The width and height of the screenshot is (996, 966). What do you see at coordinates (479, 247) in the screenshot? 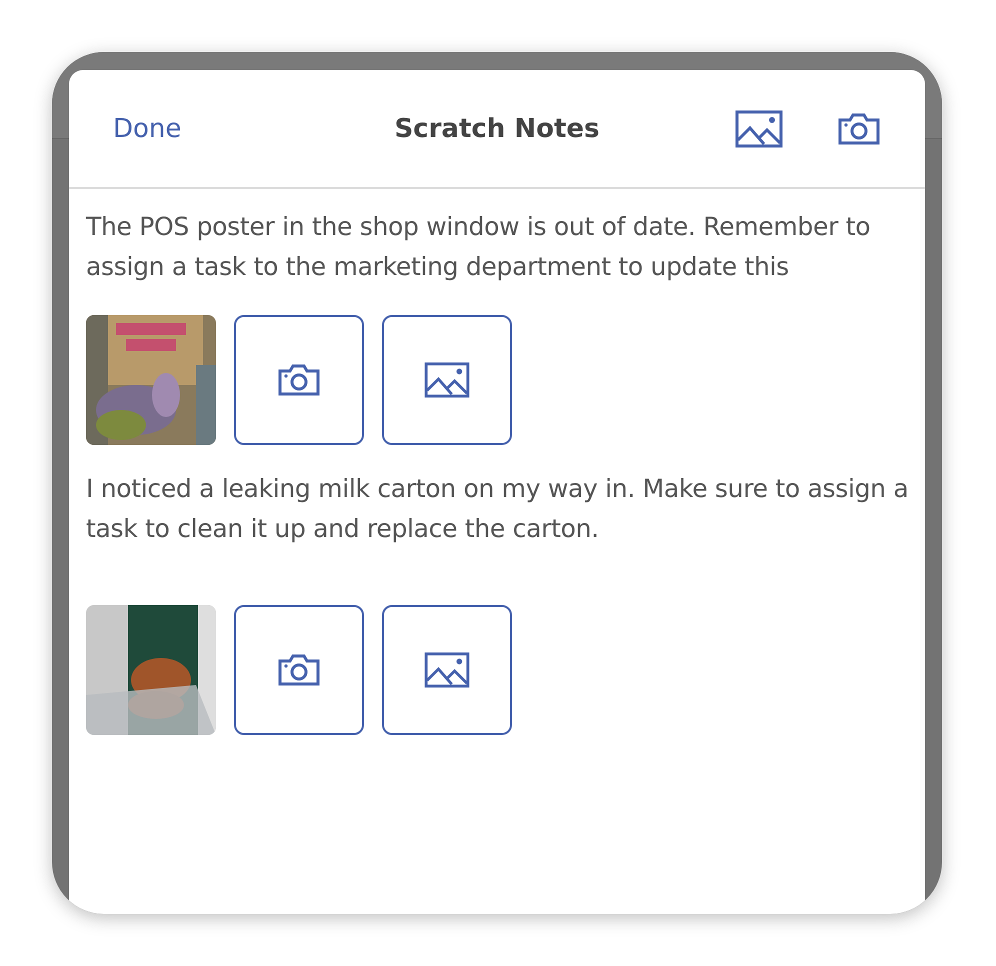
I see `note-text: The POS poster in the shop window is out of date. Remember to assign a task to the marketing department to update this` at bounding box center [479, 247].